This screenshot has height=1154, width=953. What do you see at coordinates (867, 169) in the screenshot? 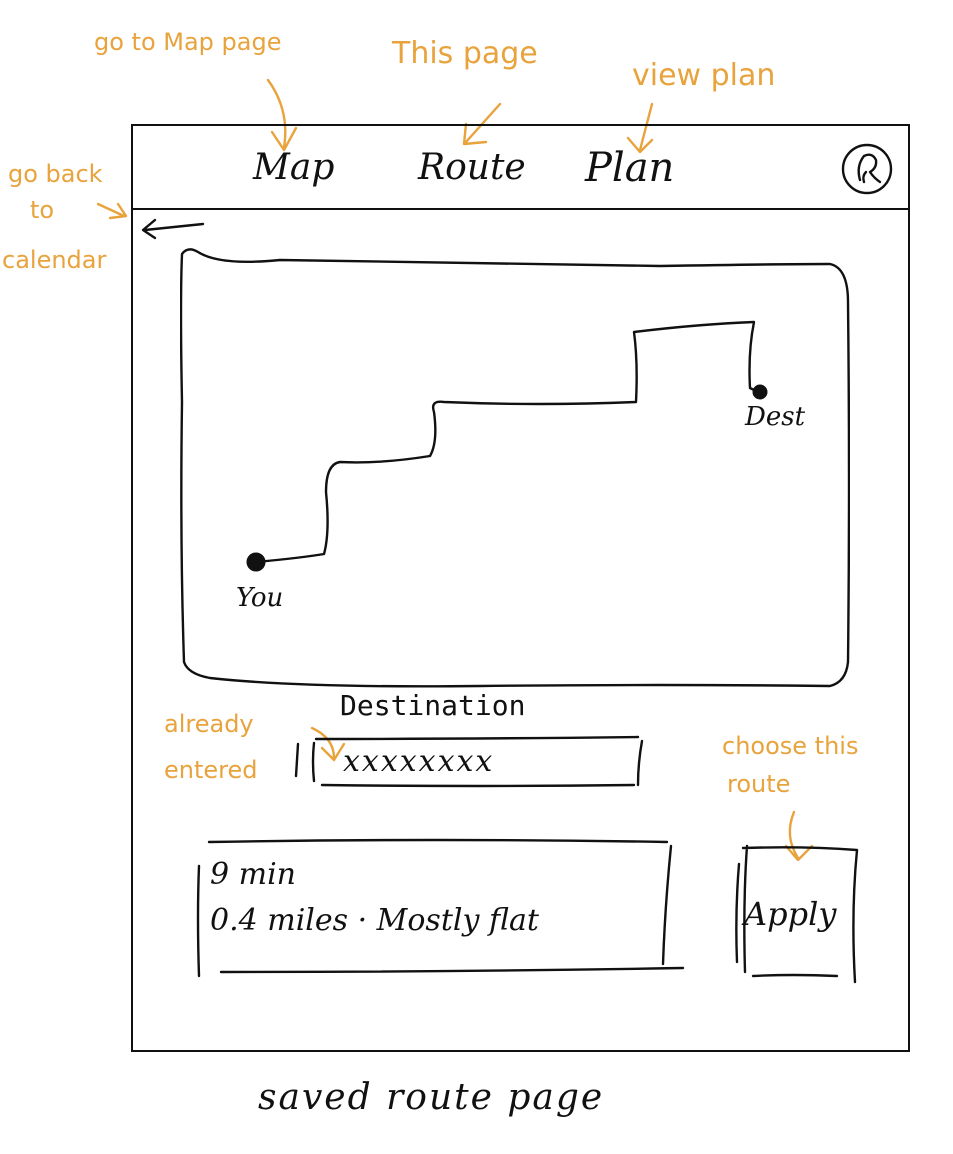
I see `user-avatar-icon` at bounding box center [867, 169].